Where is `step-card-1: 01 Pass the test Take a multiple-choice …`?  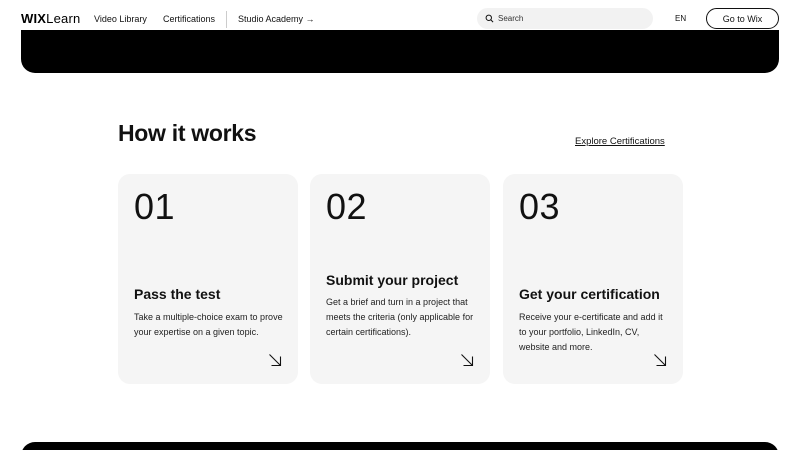 step-card-1: 01 Pass the test Take a multiple-choice … is located at coordinates (208, 279).